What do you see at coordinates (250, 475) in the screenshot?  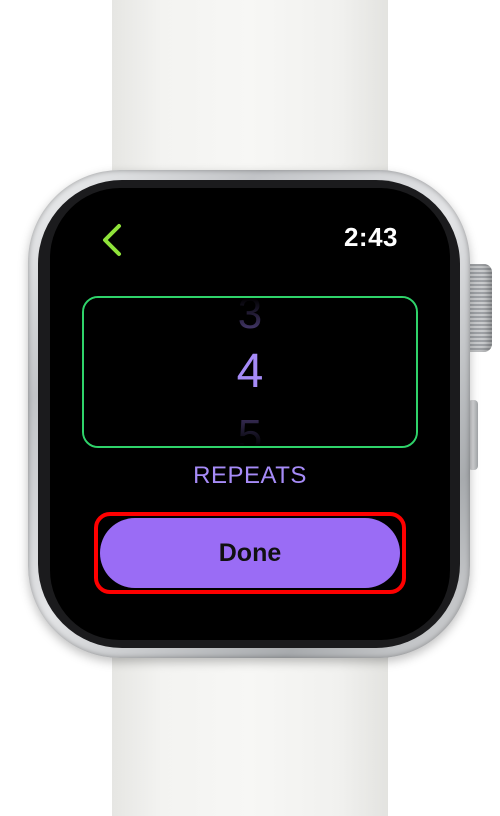 I see `picker-label: REPEATS` at bounding box center [250, 475].